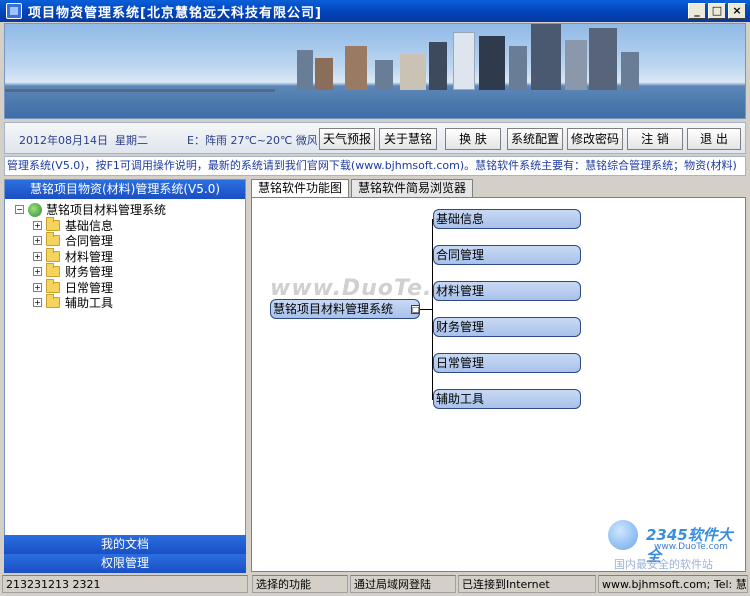  What do you see at coordinates (19, 210) in the screenshot?
I see `collapse-icon: −` at bounding box center [19, 210].